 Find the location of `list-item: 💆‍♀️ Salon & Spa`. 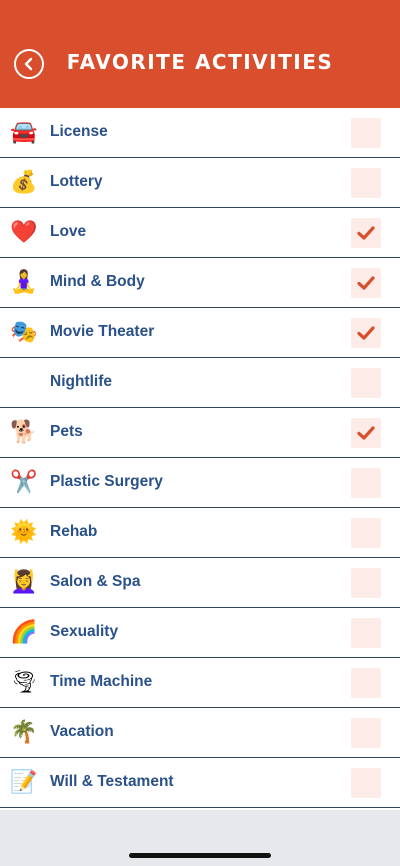

list-item: 💆‍♀️ Salon & Spa is located at coordinates (200, 583).